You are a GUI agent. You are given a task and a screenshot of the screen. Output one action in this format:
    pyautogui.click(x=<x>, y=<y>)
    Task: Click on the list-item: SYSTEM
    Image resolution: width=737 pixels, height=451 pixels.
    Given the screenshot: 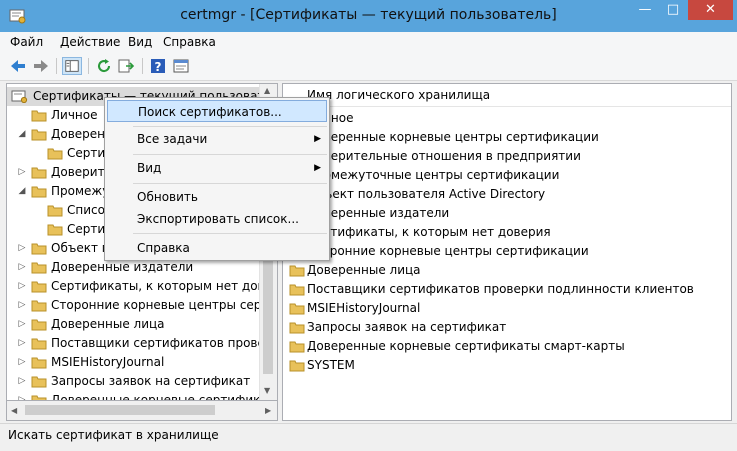 What is the action you would take?
    pyautogui.click(x=507, y=365)
    